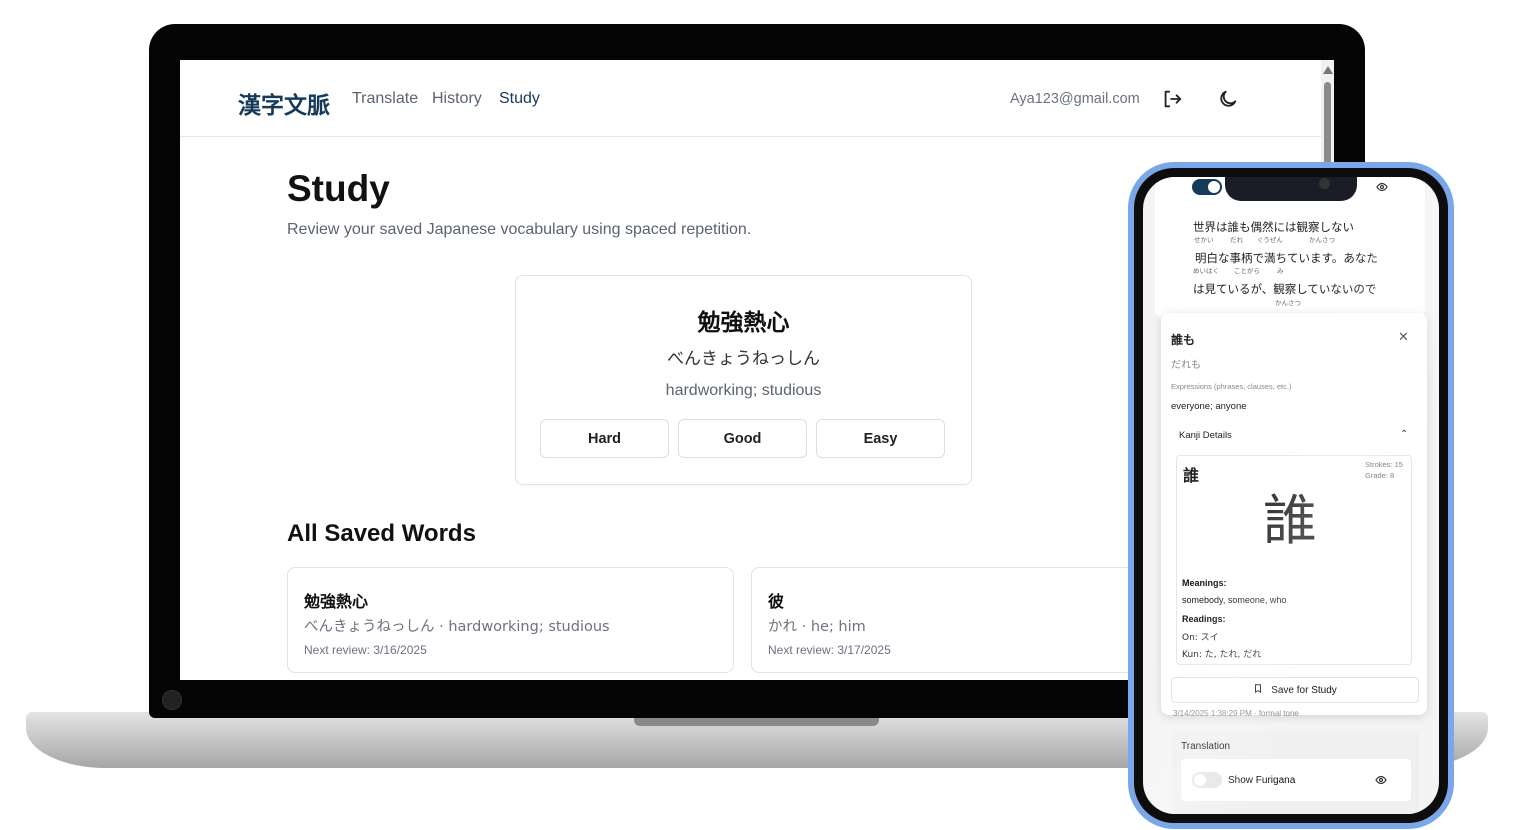 This screenshot has width=1514, height=830. What do you see at coordinates (880, 438) in the screenshot?
I see `easy-button: Easy` at bounding box center [880, 438].